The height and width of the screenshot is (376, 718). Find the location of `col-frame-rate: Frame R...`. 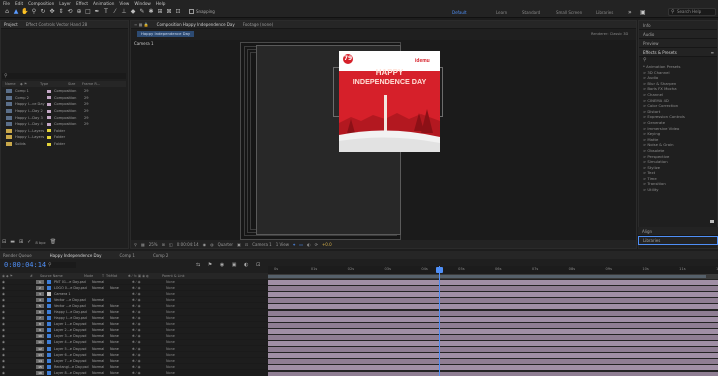

col-frame-rate: Frame R... is located at coordinates (94, 84).